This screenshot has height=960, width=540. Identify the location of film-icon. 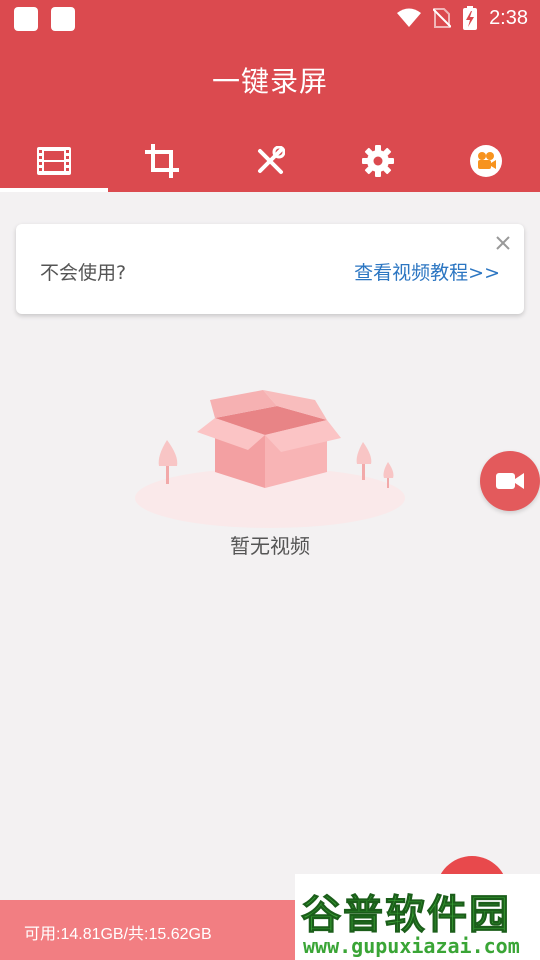
(54, 161).